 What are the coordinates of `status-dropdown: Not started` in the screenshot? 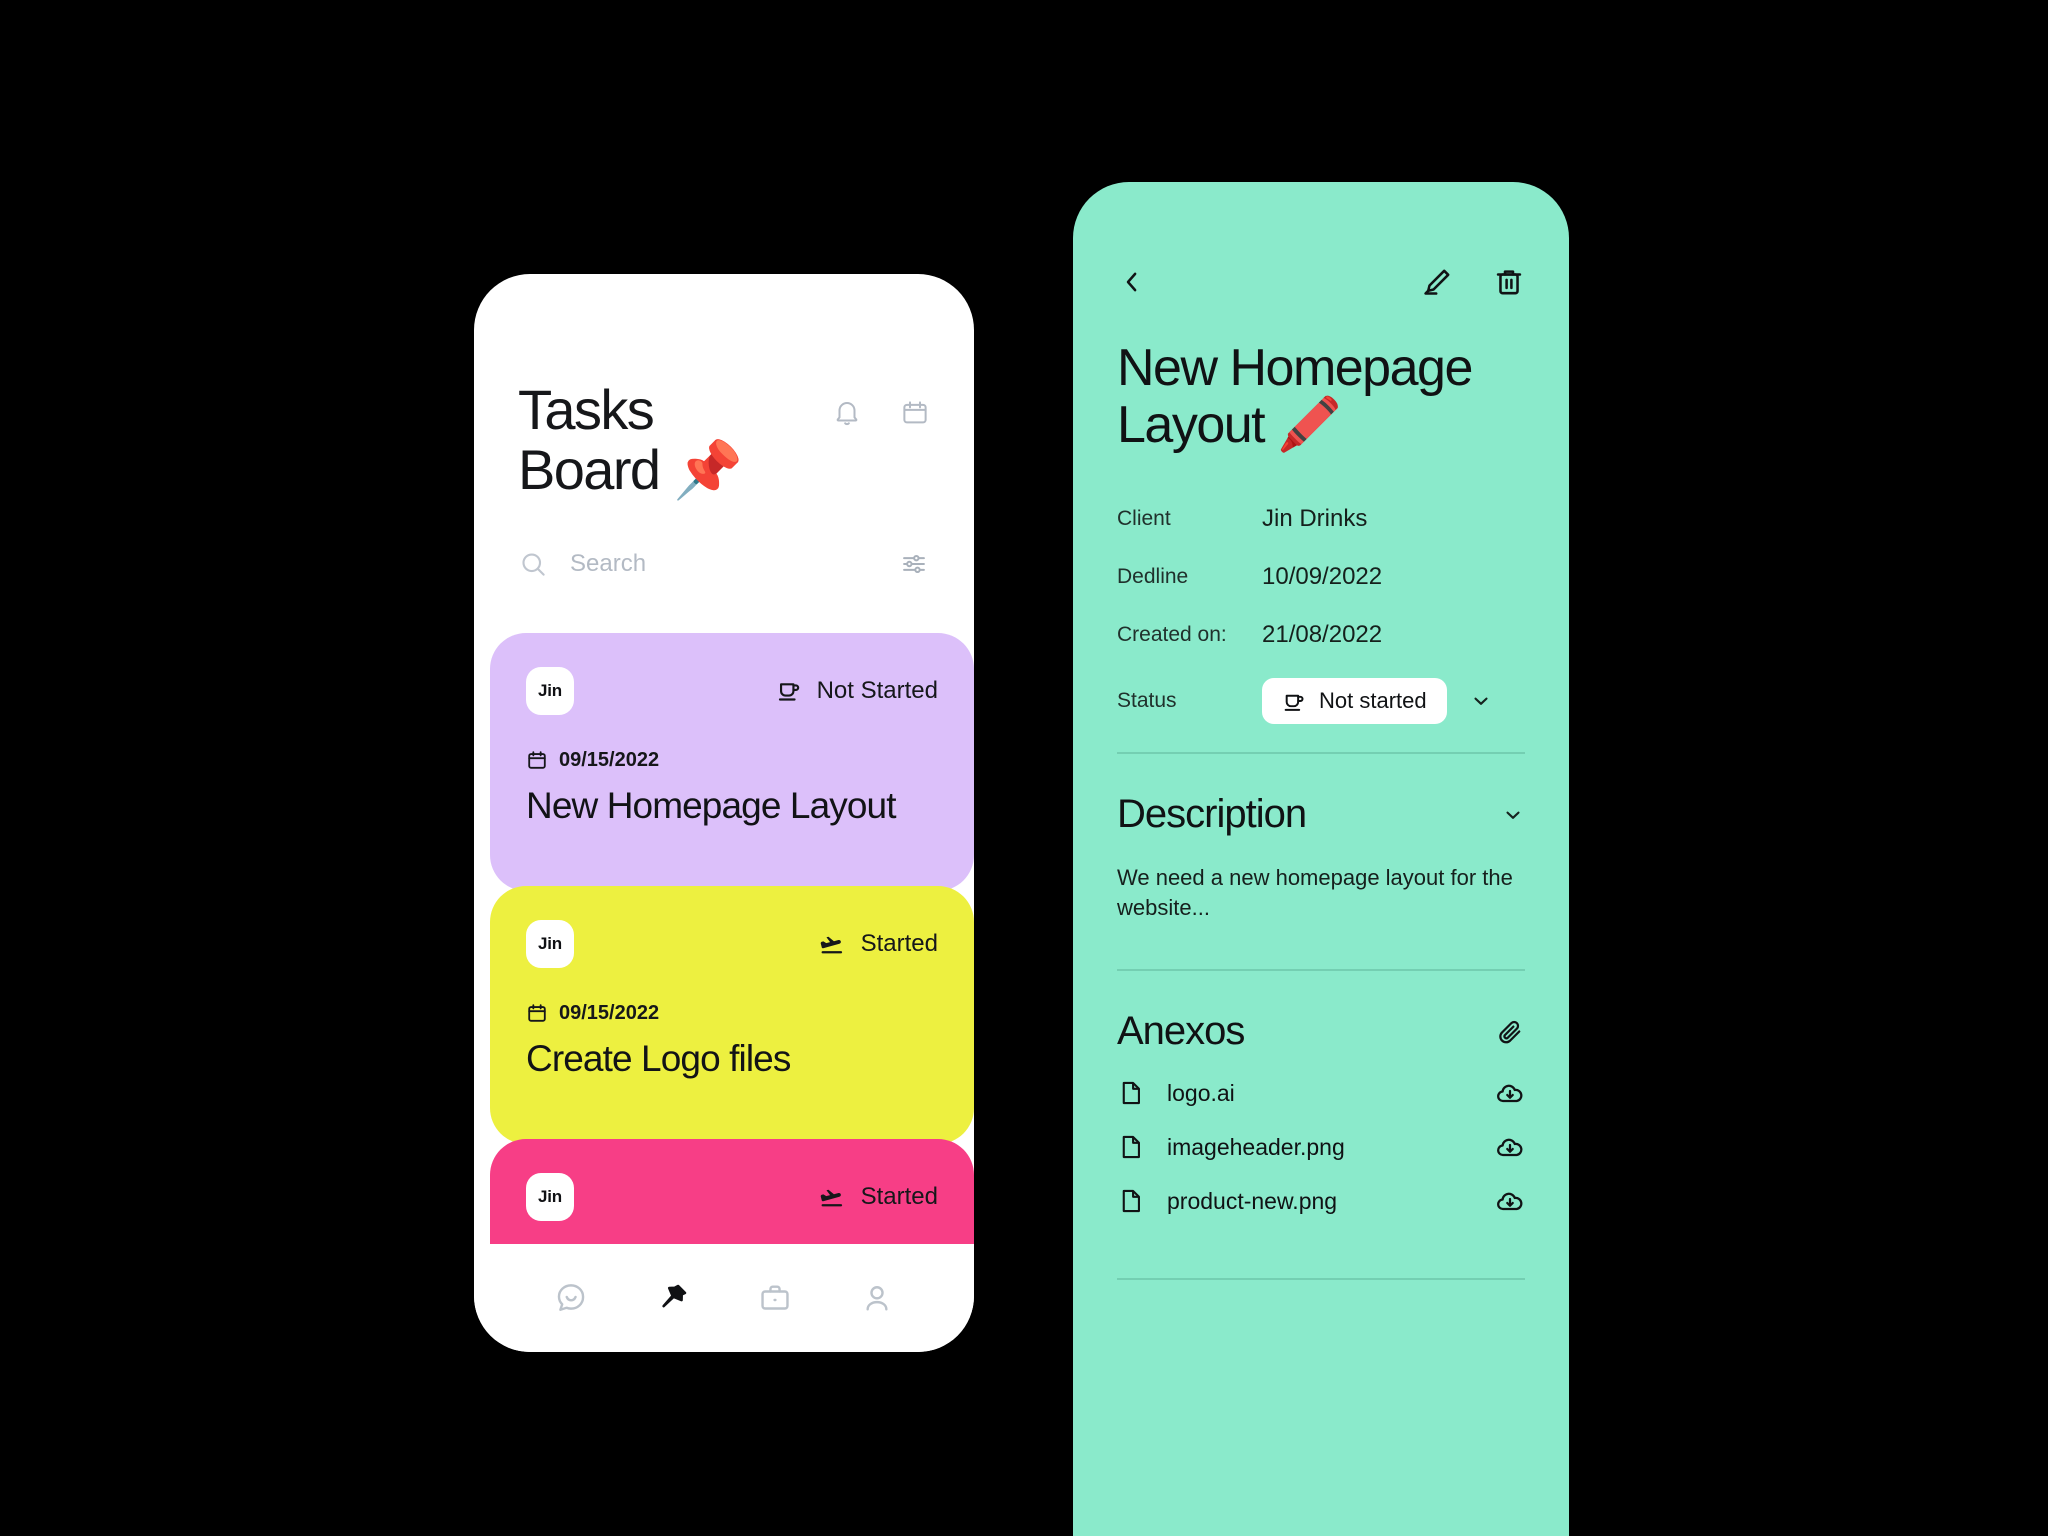 It's located at (1354, 701).